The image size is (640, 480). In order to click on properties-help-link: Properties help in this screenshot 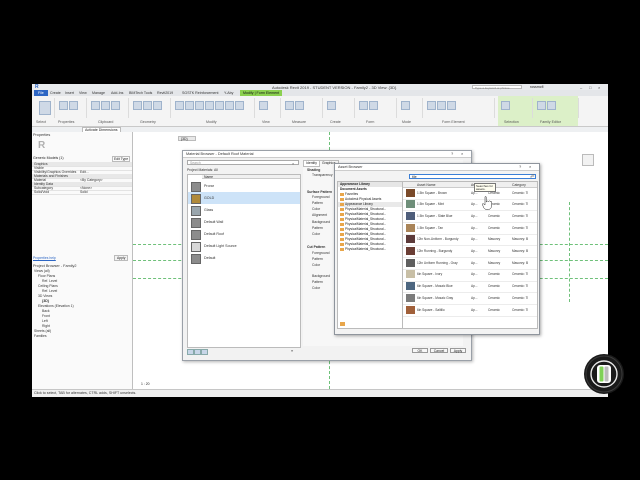, I will do `click(44, 258)`.